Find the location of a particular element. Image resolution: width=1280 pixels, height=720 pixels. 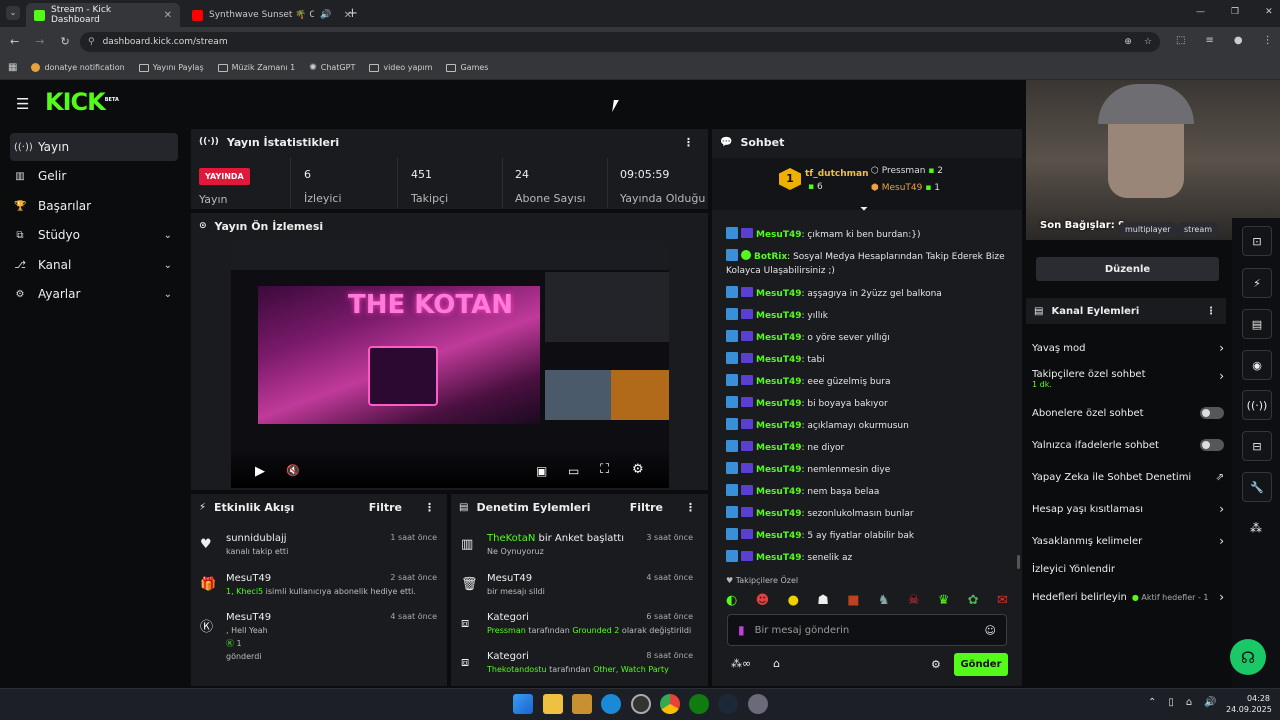

emote-icon: ■ is located at coordinates (853, 600).